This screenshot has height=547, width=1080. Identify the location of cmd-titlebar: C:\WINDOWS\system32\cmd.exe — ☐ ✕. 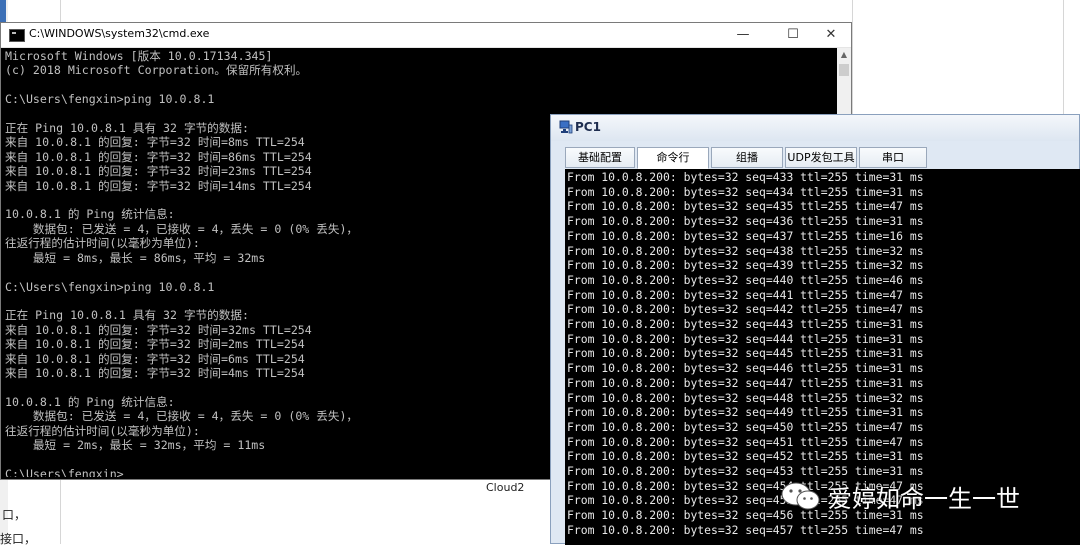
(426, 35).